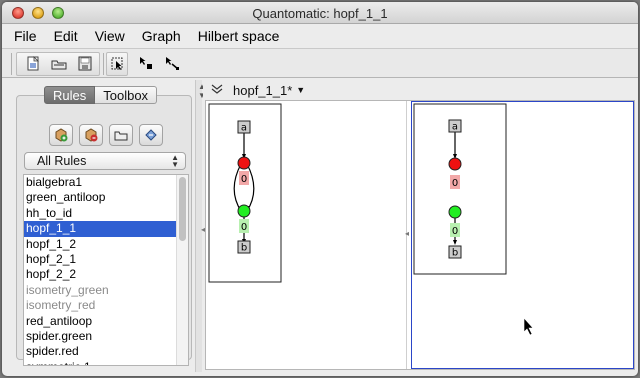 Image resolution: width=640 pixels, height=378 pixels. What do you see at coordinates (91, 135) in the screenshot?
I see `remove-rule-icon` at bounding box center [91, 135].